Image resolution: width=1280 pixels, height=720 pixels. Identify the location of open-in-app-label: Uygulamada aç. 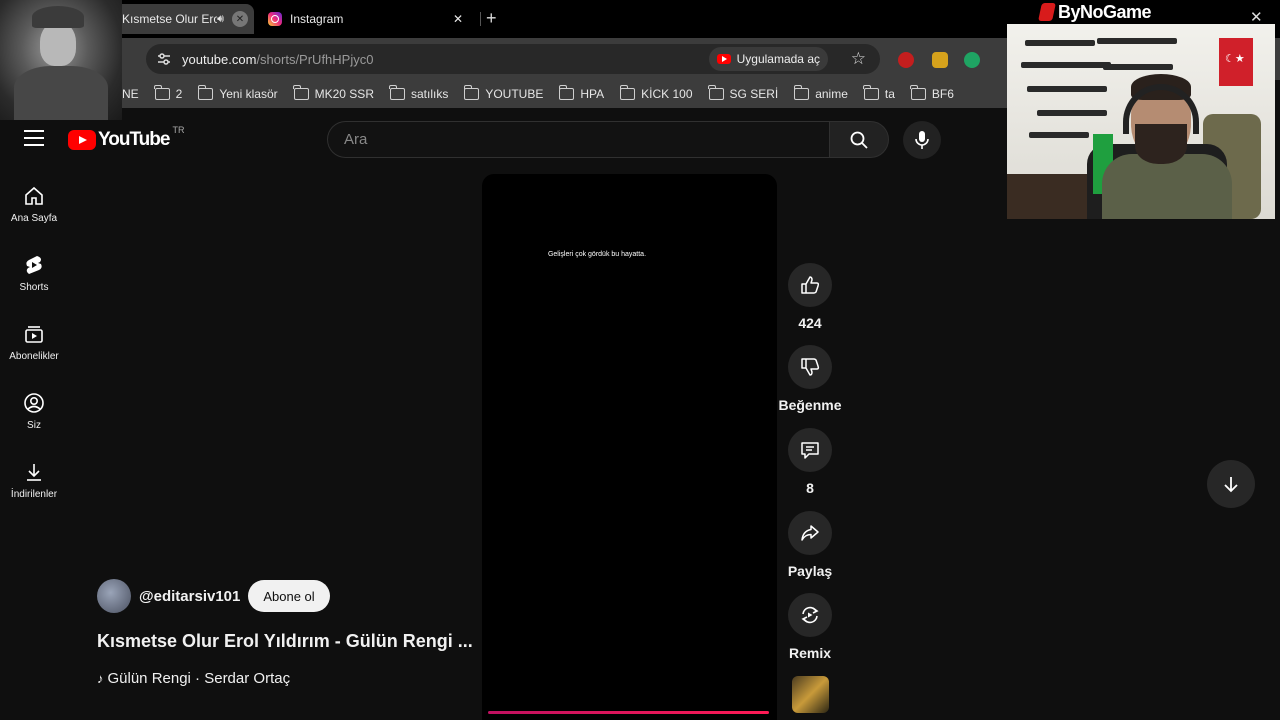
(778, 59).